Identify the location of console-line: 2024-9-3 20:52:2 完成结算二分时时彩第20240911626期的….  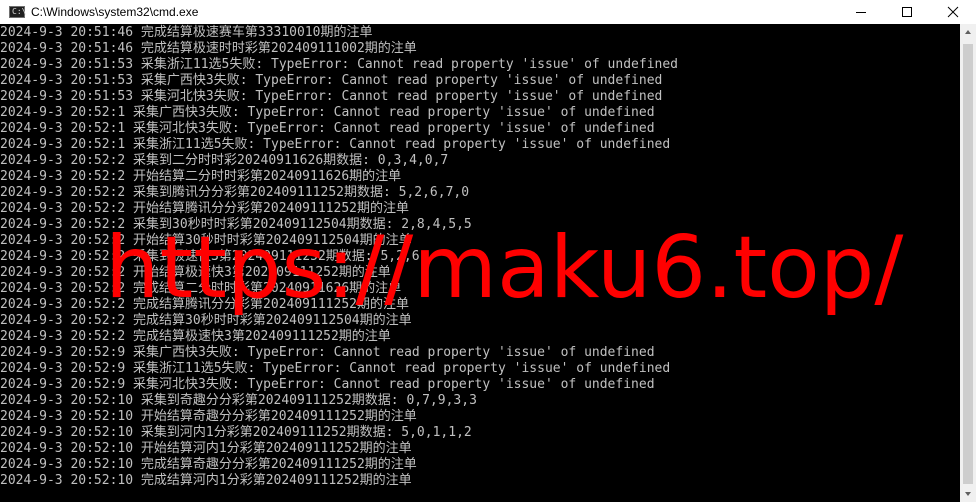
(201, 288).